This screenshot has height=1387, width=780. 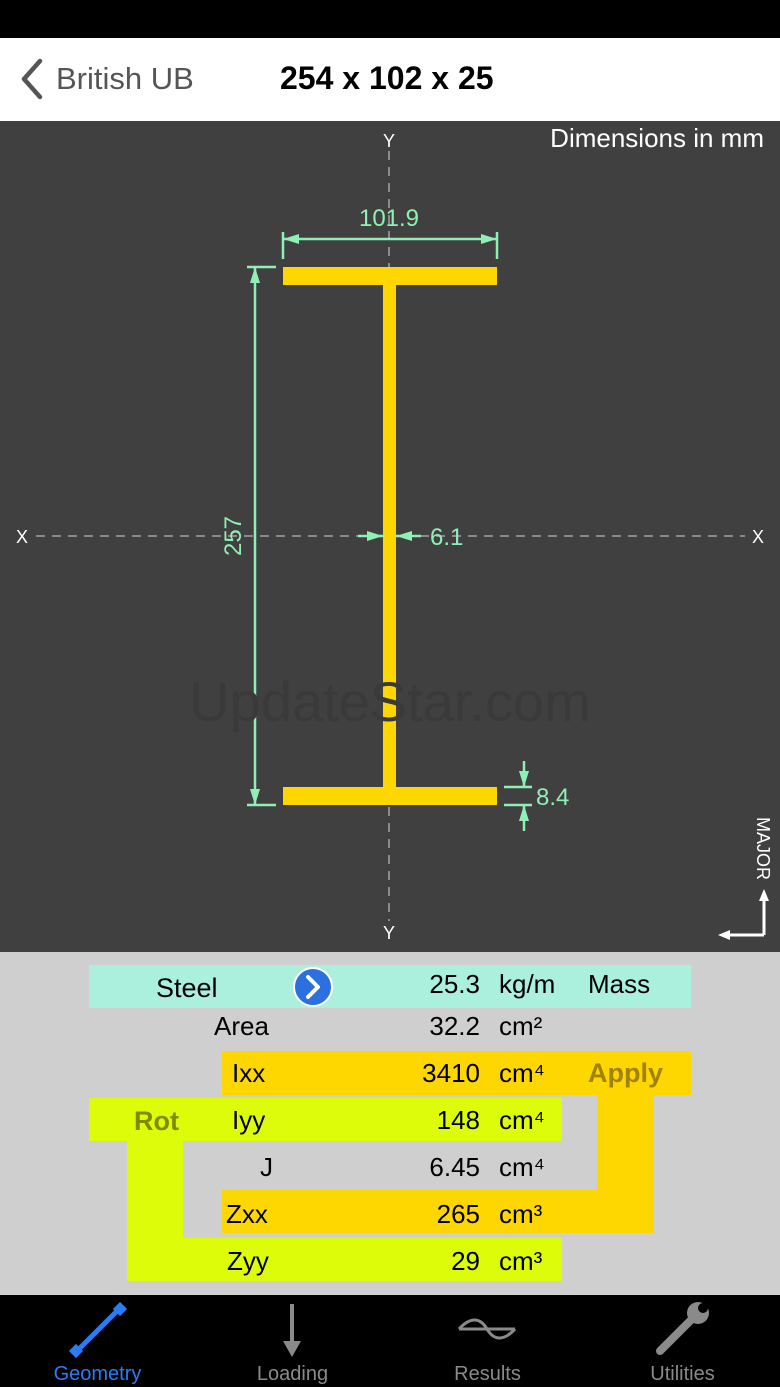 What do you see at coordinates (552, 797) in the screenshot?
I see `flange-thickness-label: 8.4` at bounding box center [552, 797].